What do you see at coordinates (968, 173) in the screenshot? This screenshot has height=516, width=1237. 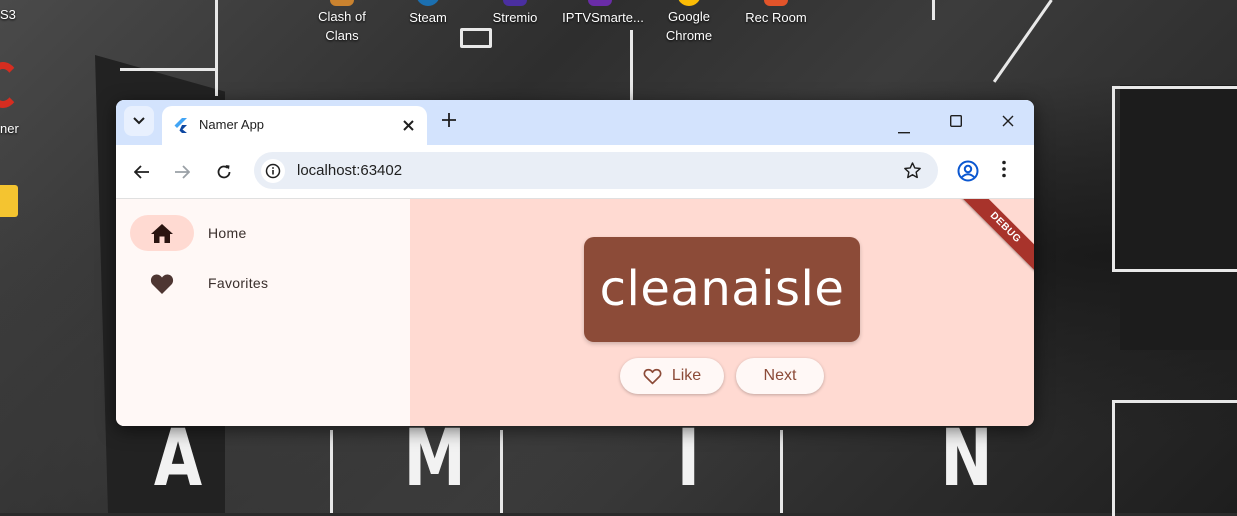 I see `profile-icon` at bounding box center [968, 173].